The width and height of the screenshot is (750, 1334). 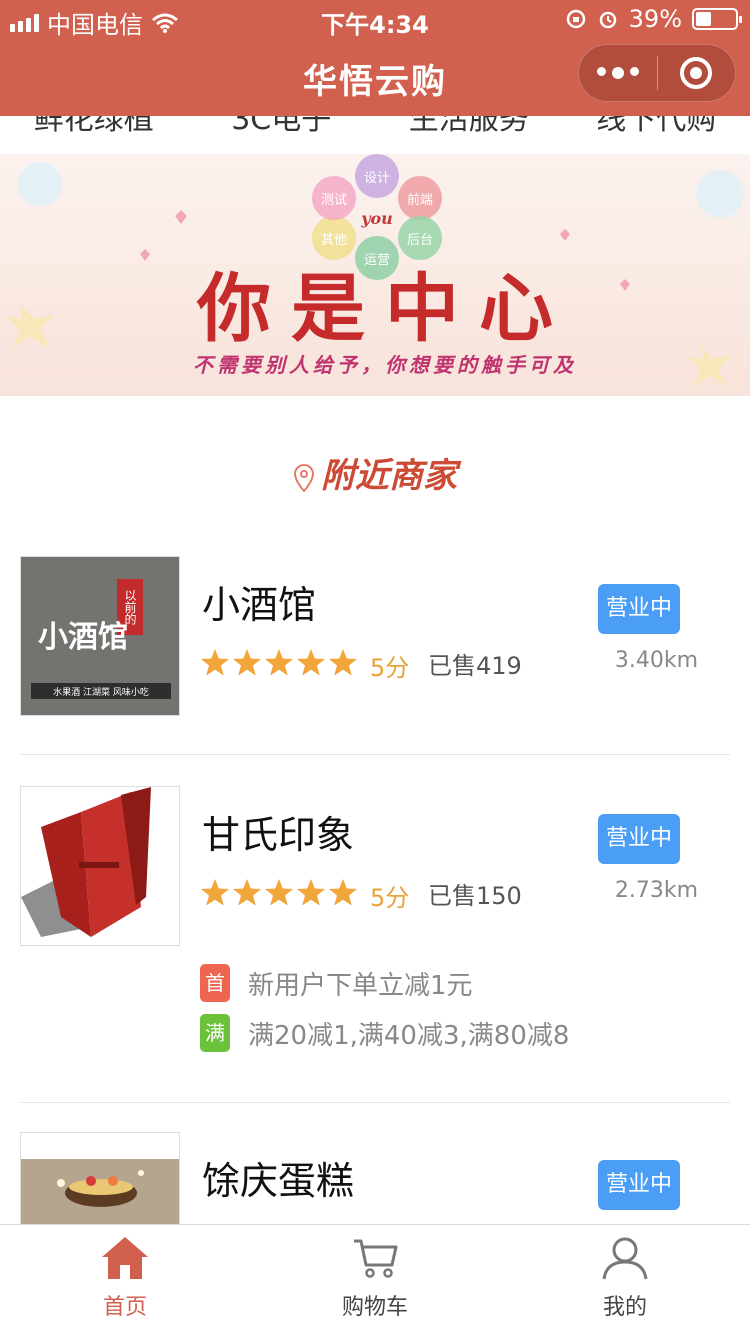 What do you see at coordinates (409, 1035) in the screenshot?
I see `promo-text: 满20减1,满40减3,满80减8` at bounding box center [409, 1035].